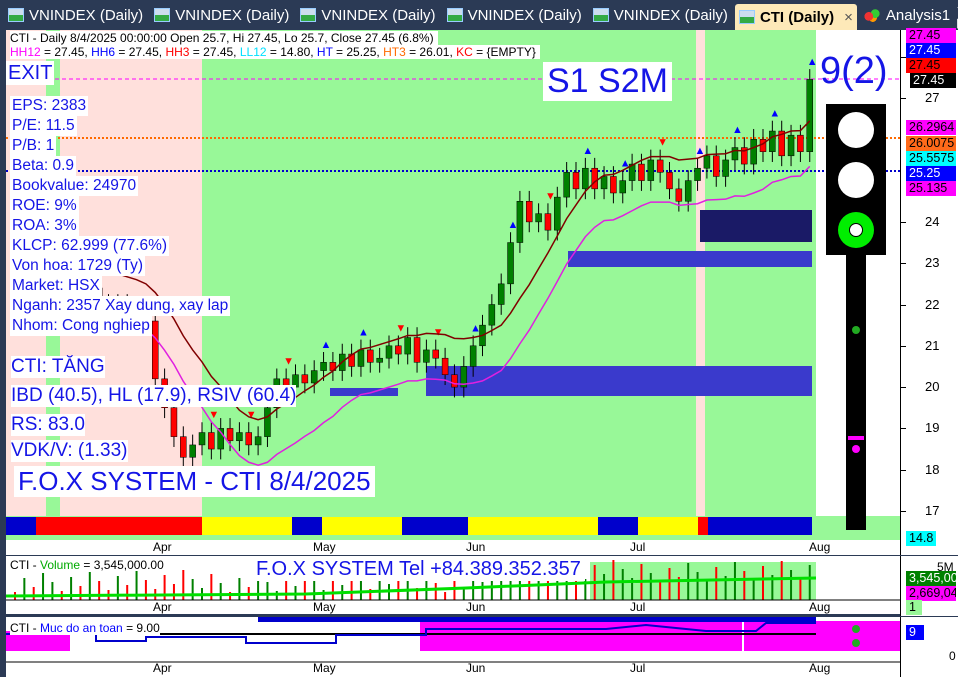 Image resolution: width=958 pixels, height=677 pixels. Describe the element at coordinates (514, 15) in the screenshot. I see `tab-3: VNINDEX (Daily)` at that location.